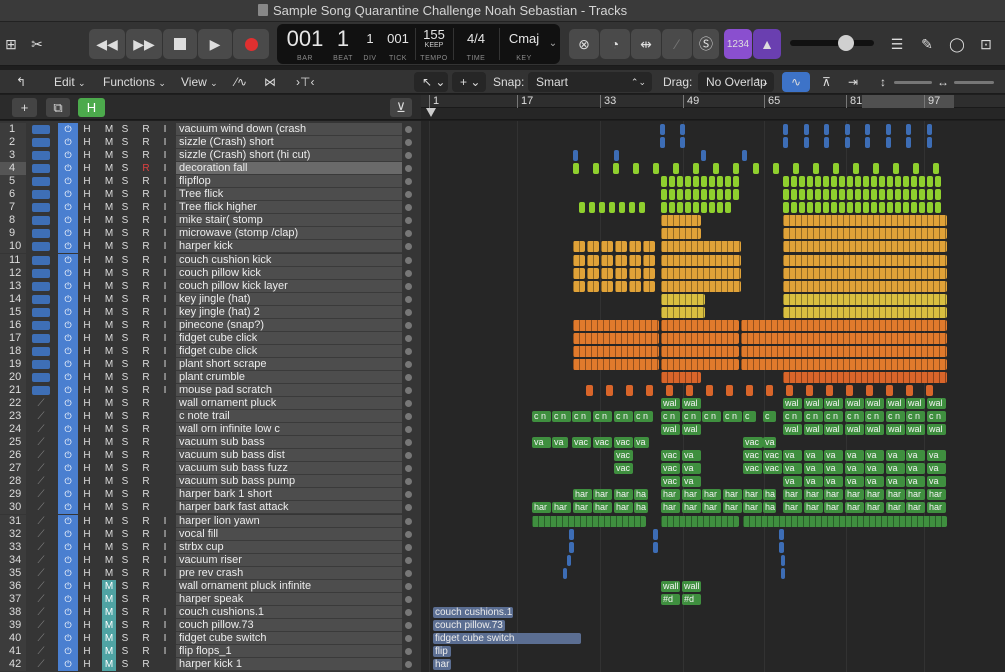  What do you see at coordinates (210, 142) in the screenshot?
I see `track-row: 2 ⏻ H M S R Isizzle (Crash) short` at bounding box center [210, 142].